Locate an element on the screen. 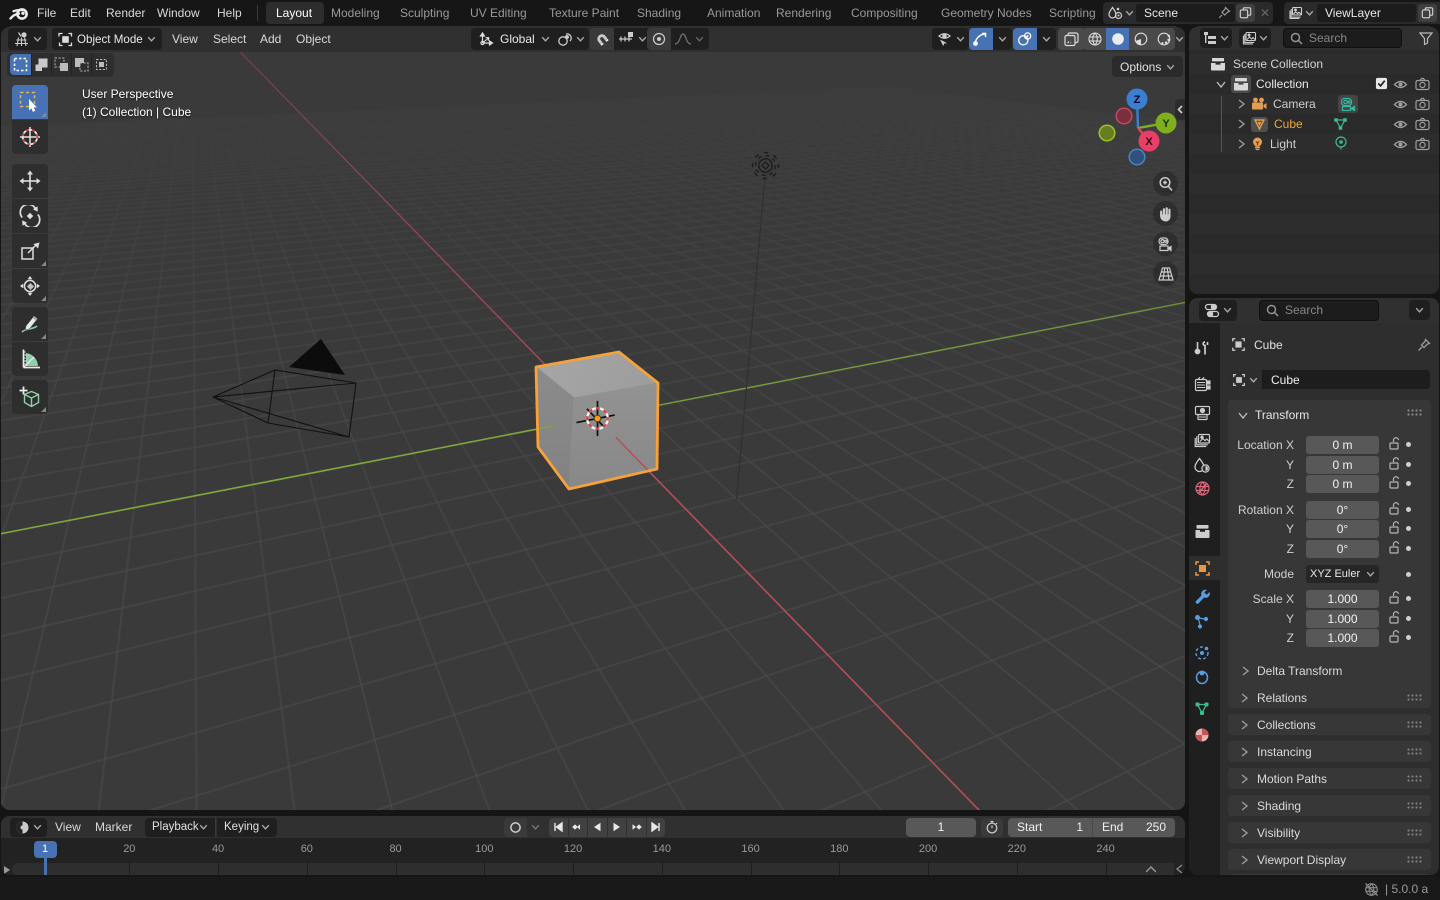 Image resolution: width=1440 pixels, height=900 pixels. svg-text: Y is located at coordinates (1166, 124).